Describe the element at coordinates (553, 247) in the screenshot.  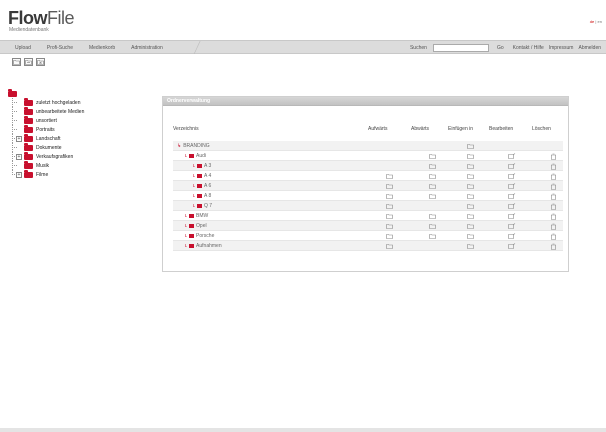
I see `delete-icon` at that location.